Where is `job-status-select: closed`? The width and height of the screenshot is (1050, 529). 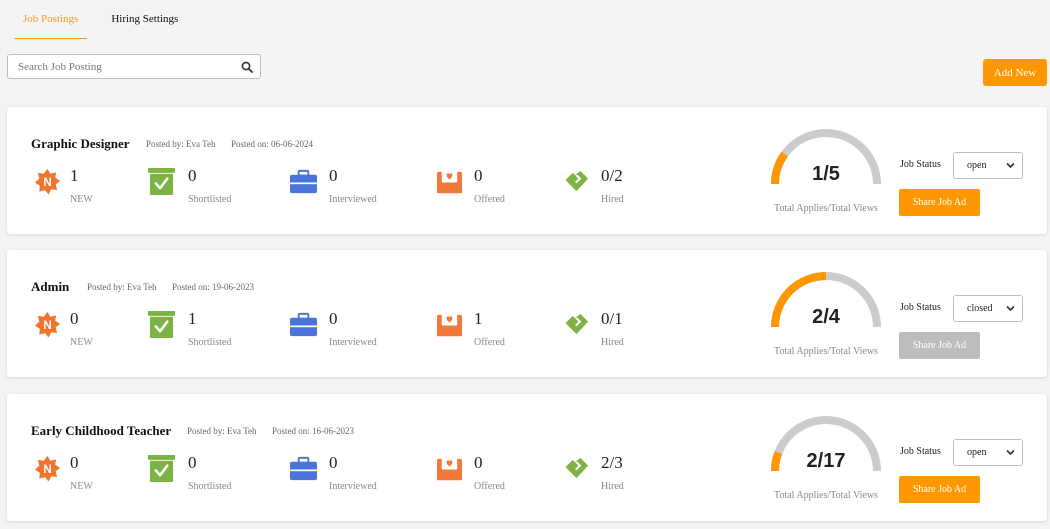
job-status-select: closed is located at coordinates (988, 308).